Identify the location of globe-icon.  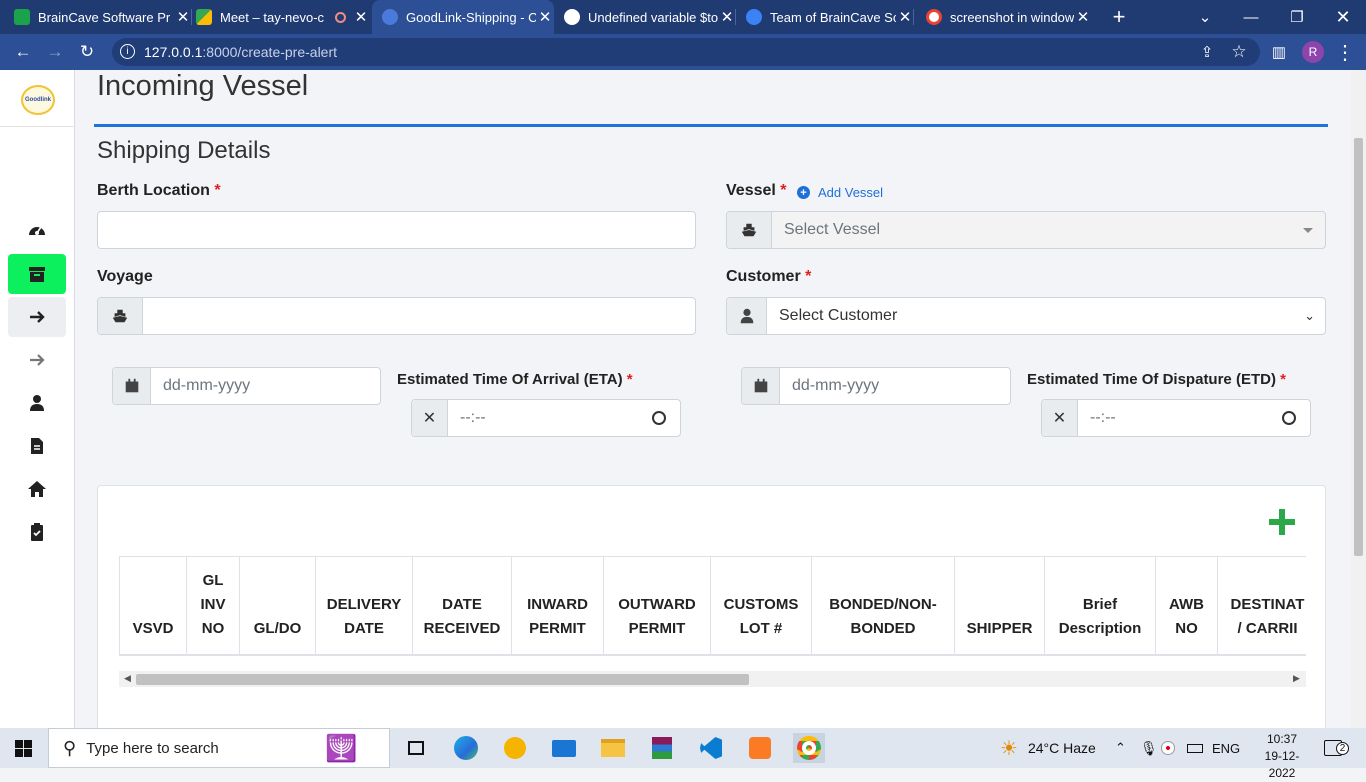
(572, 17).